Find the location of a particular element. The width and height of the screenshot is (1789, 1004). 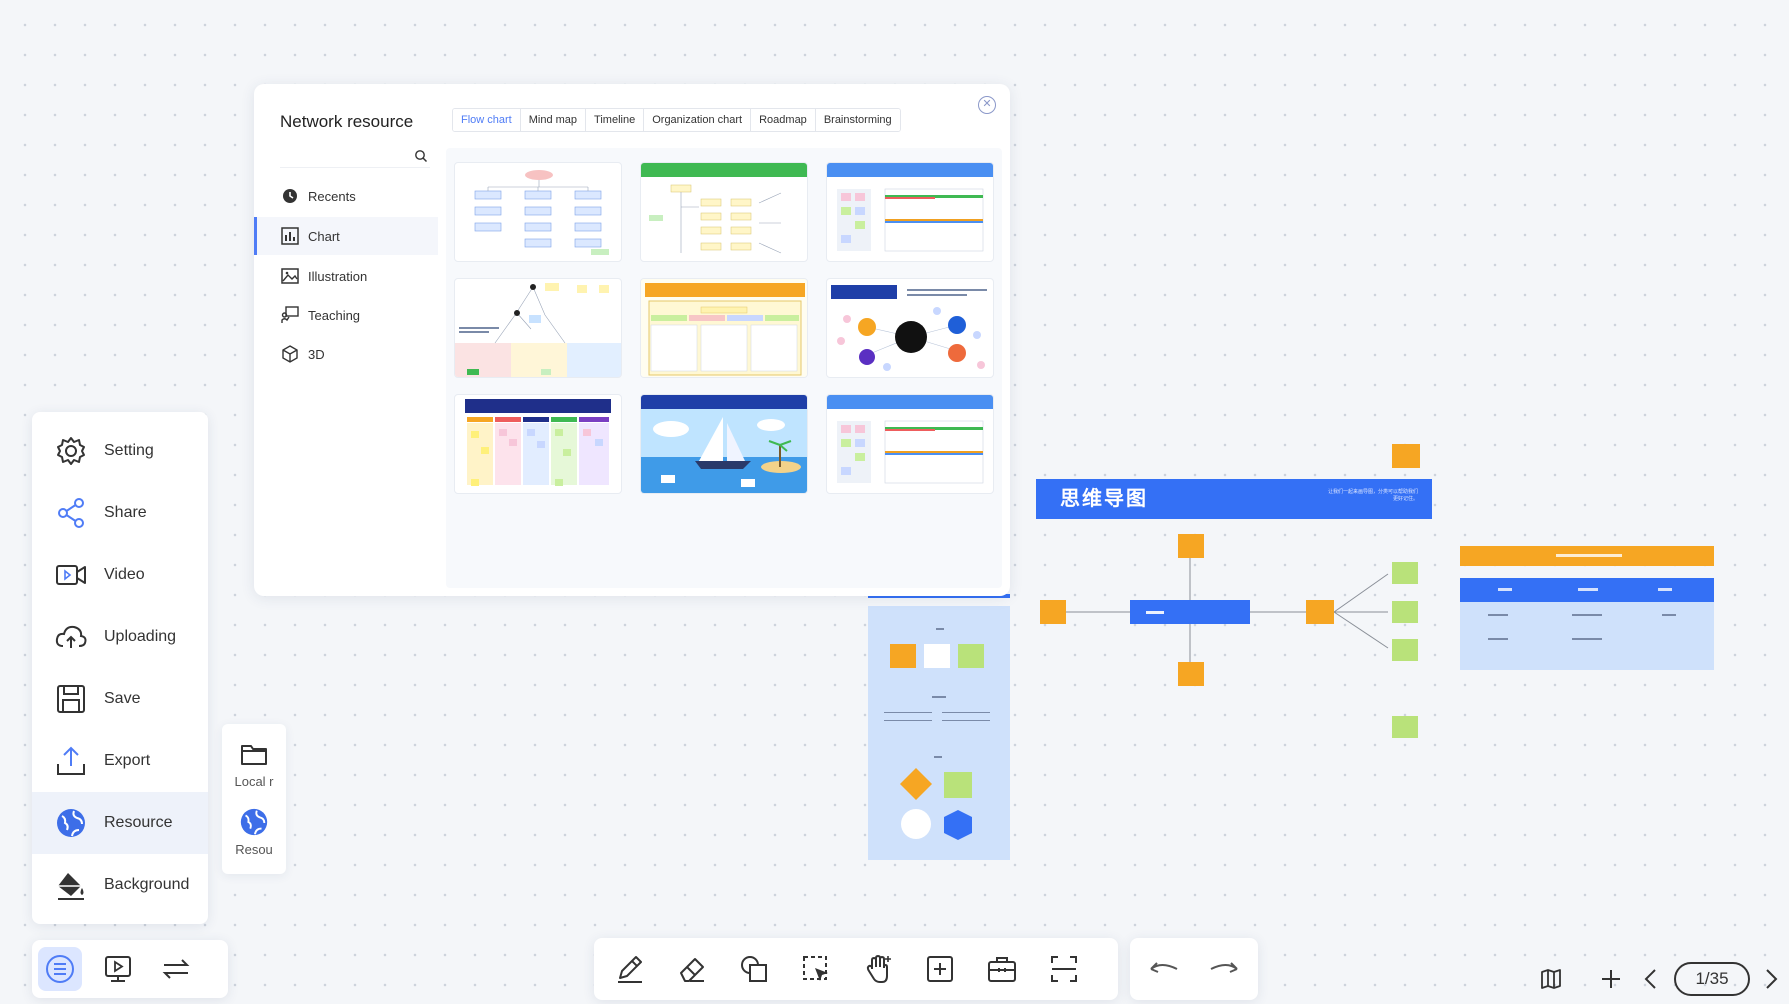

play-screen-icon is located at coordinates (118, 969).